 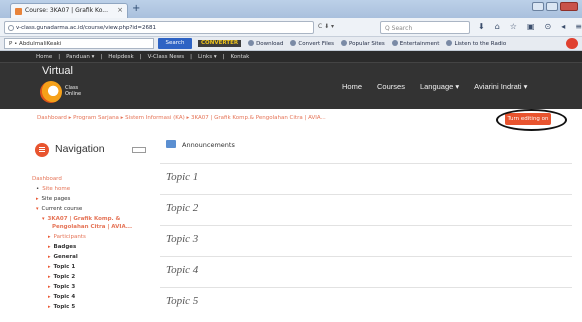 What do you see at coordinates (182, 270) in the screenshot?
I see `topic-title: Topic 4` at bounding box center [182, 270].